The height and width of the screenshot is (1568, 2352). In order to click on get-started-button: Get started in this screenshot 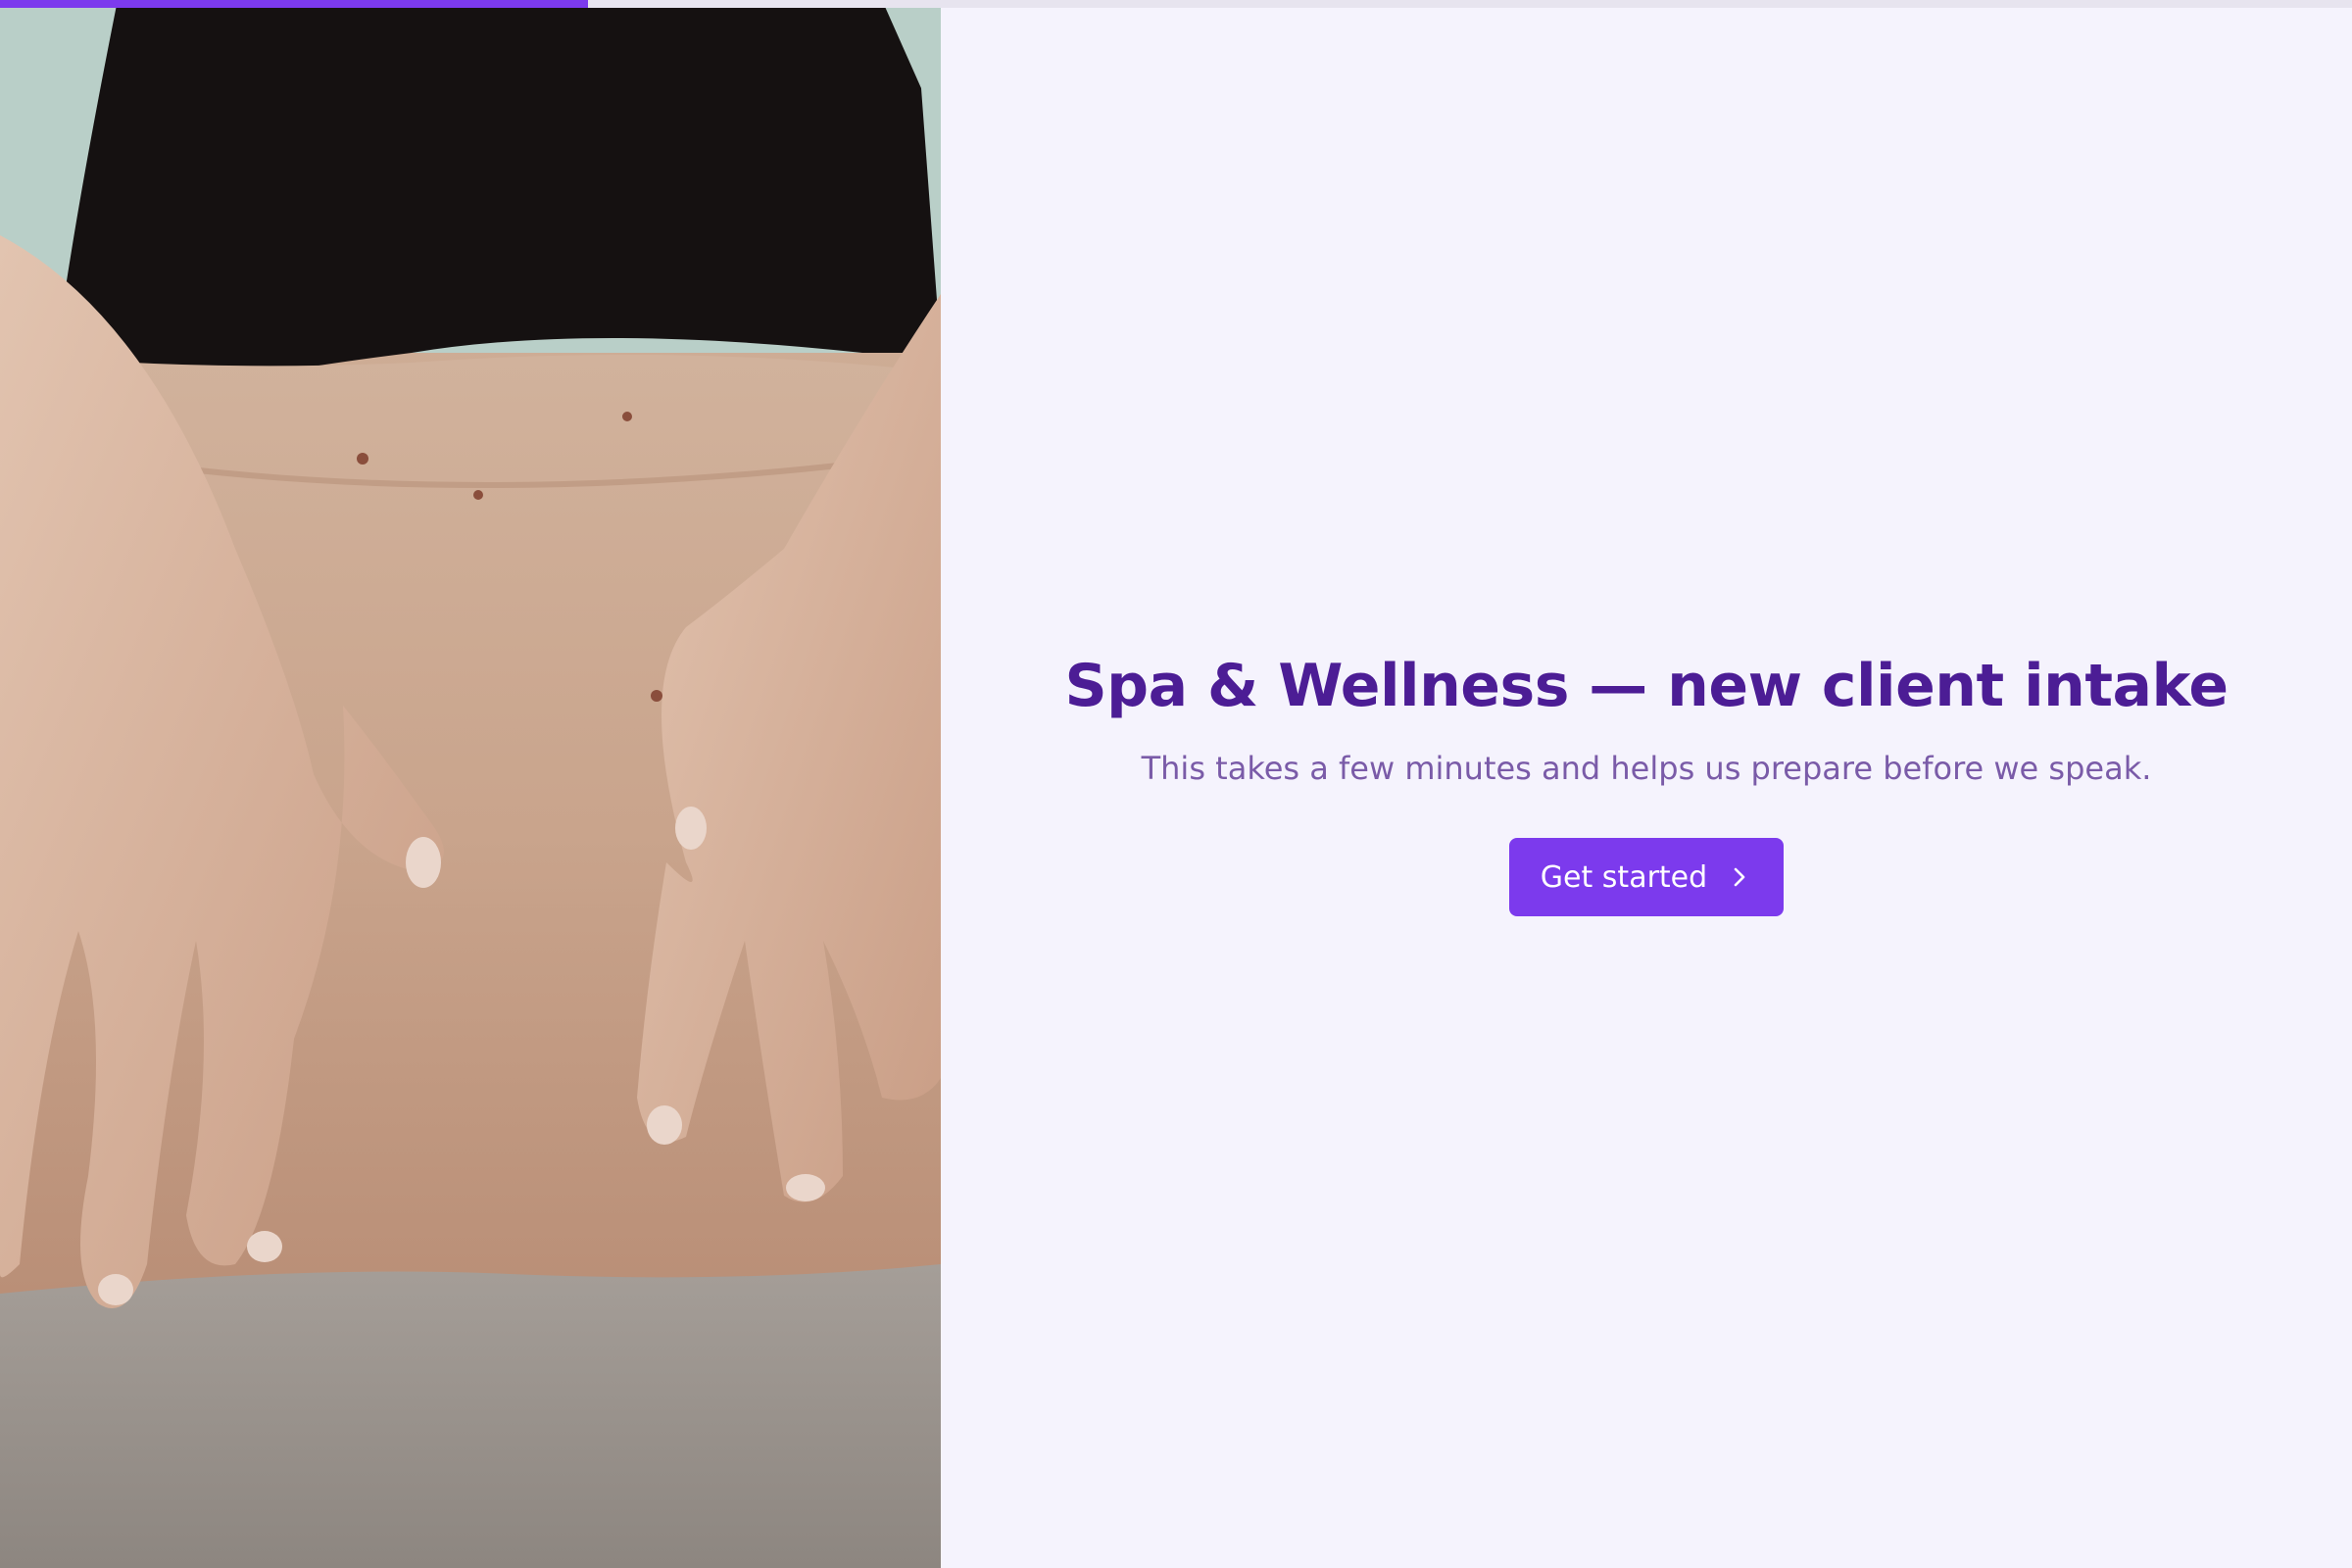, I will do `click(1646, 877)`.